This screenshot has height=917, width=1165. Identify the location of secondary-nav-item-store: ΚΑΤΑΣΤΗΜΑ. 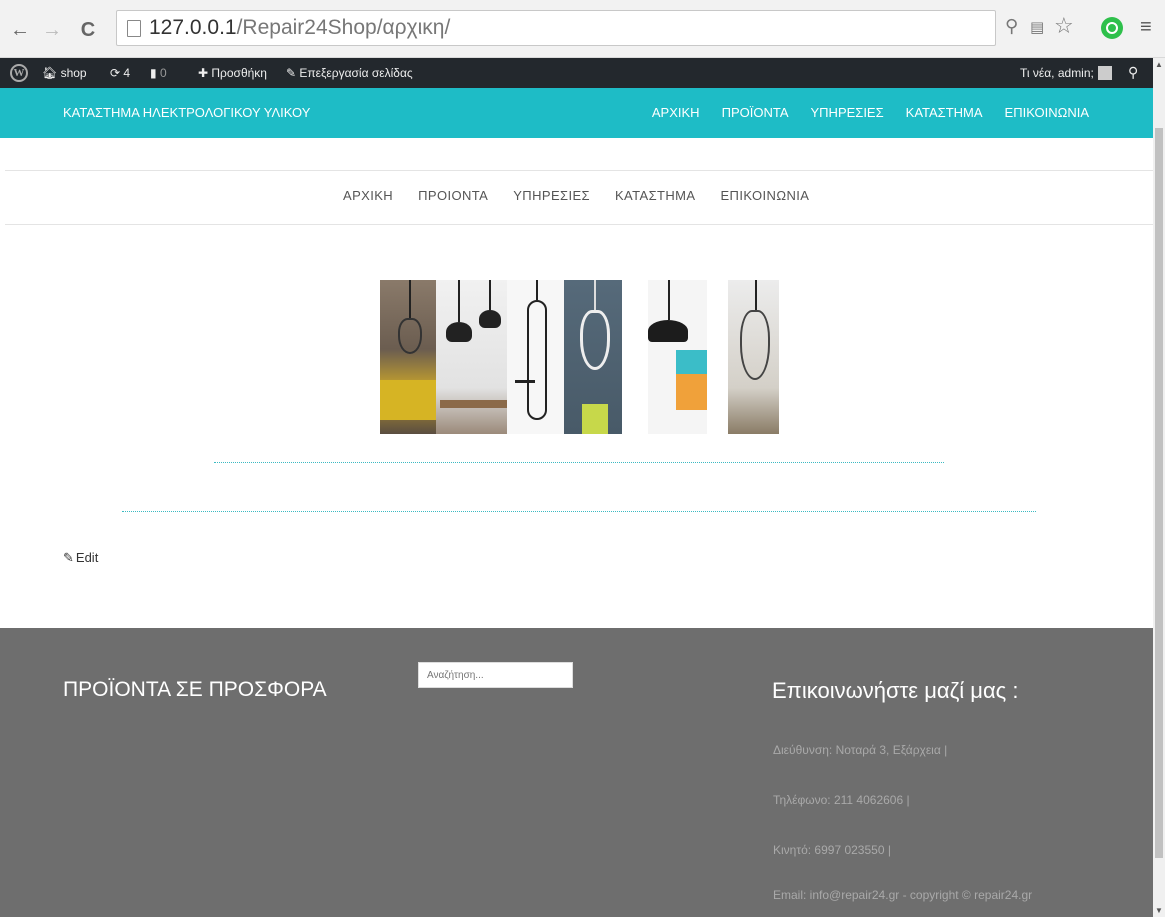
(655, 195).